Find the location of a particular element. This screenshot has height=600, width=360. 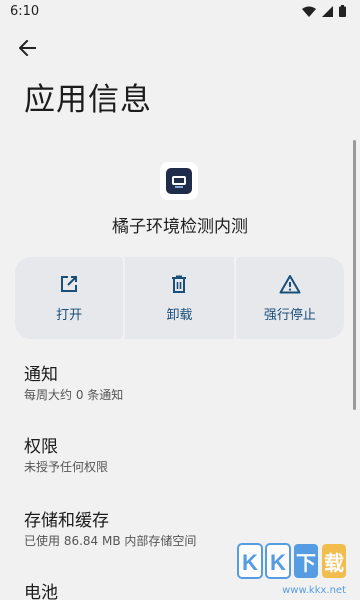

action-row: 打开 卸载 强行停止 is located at coordinates (179, 298).